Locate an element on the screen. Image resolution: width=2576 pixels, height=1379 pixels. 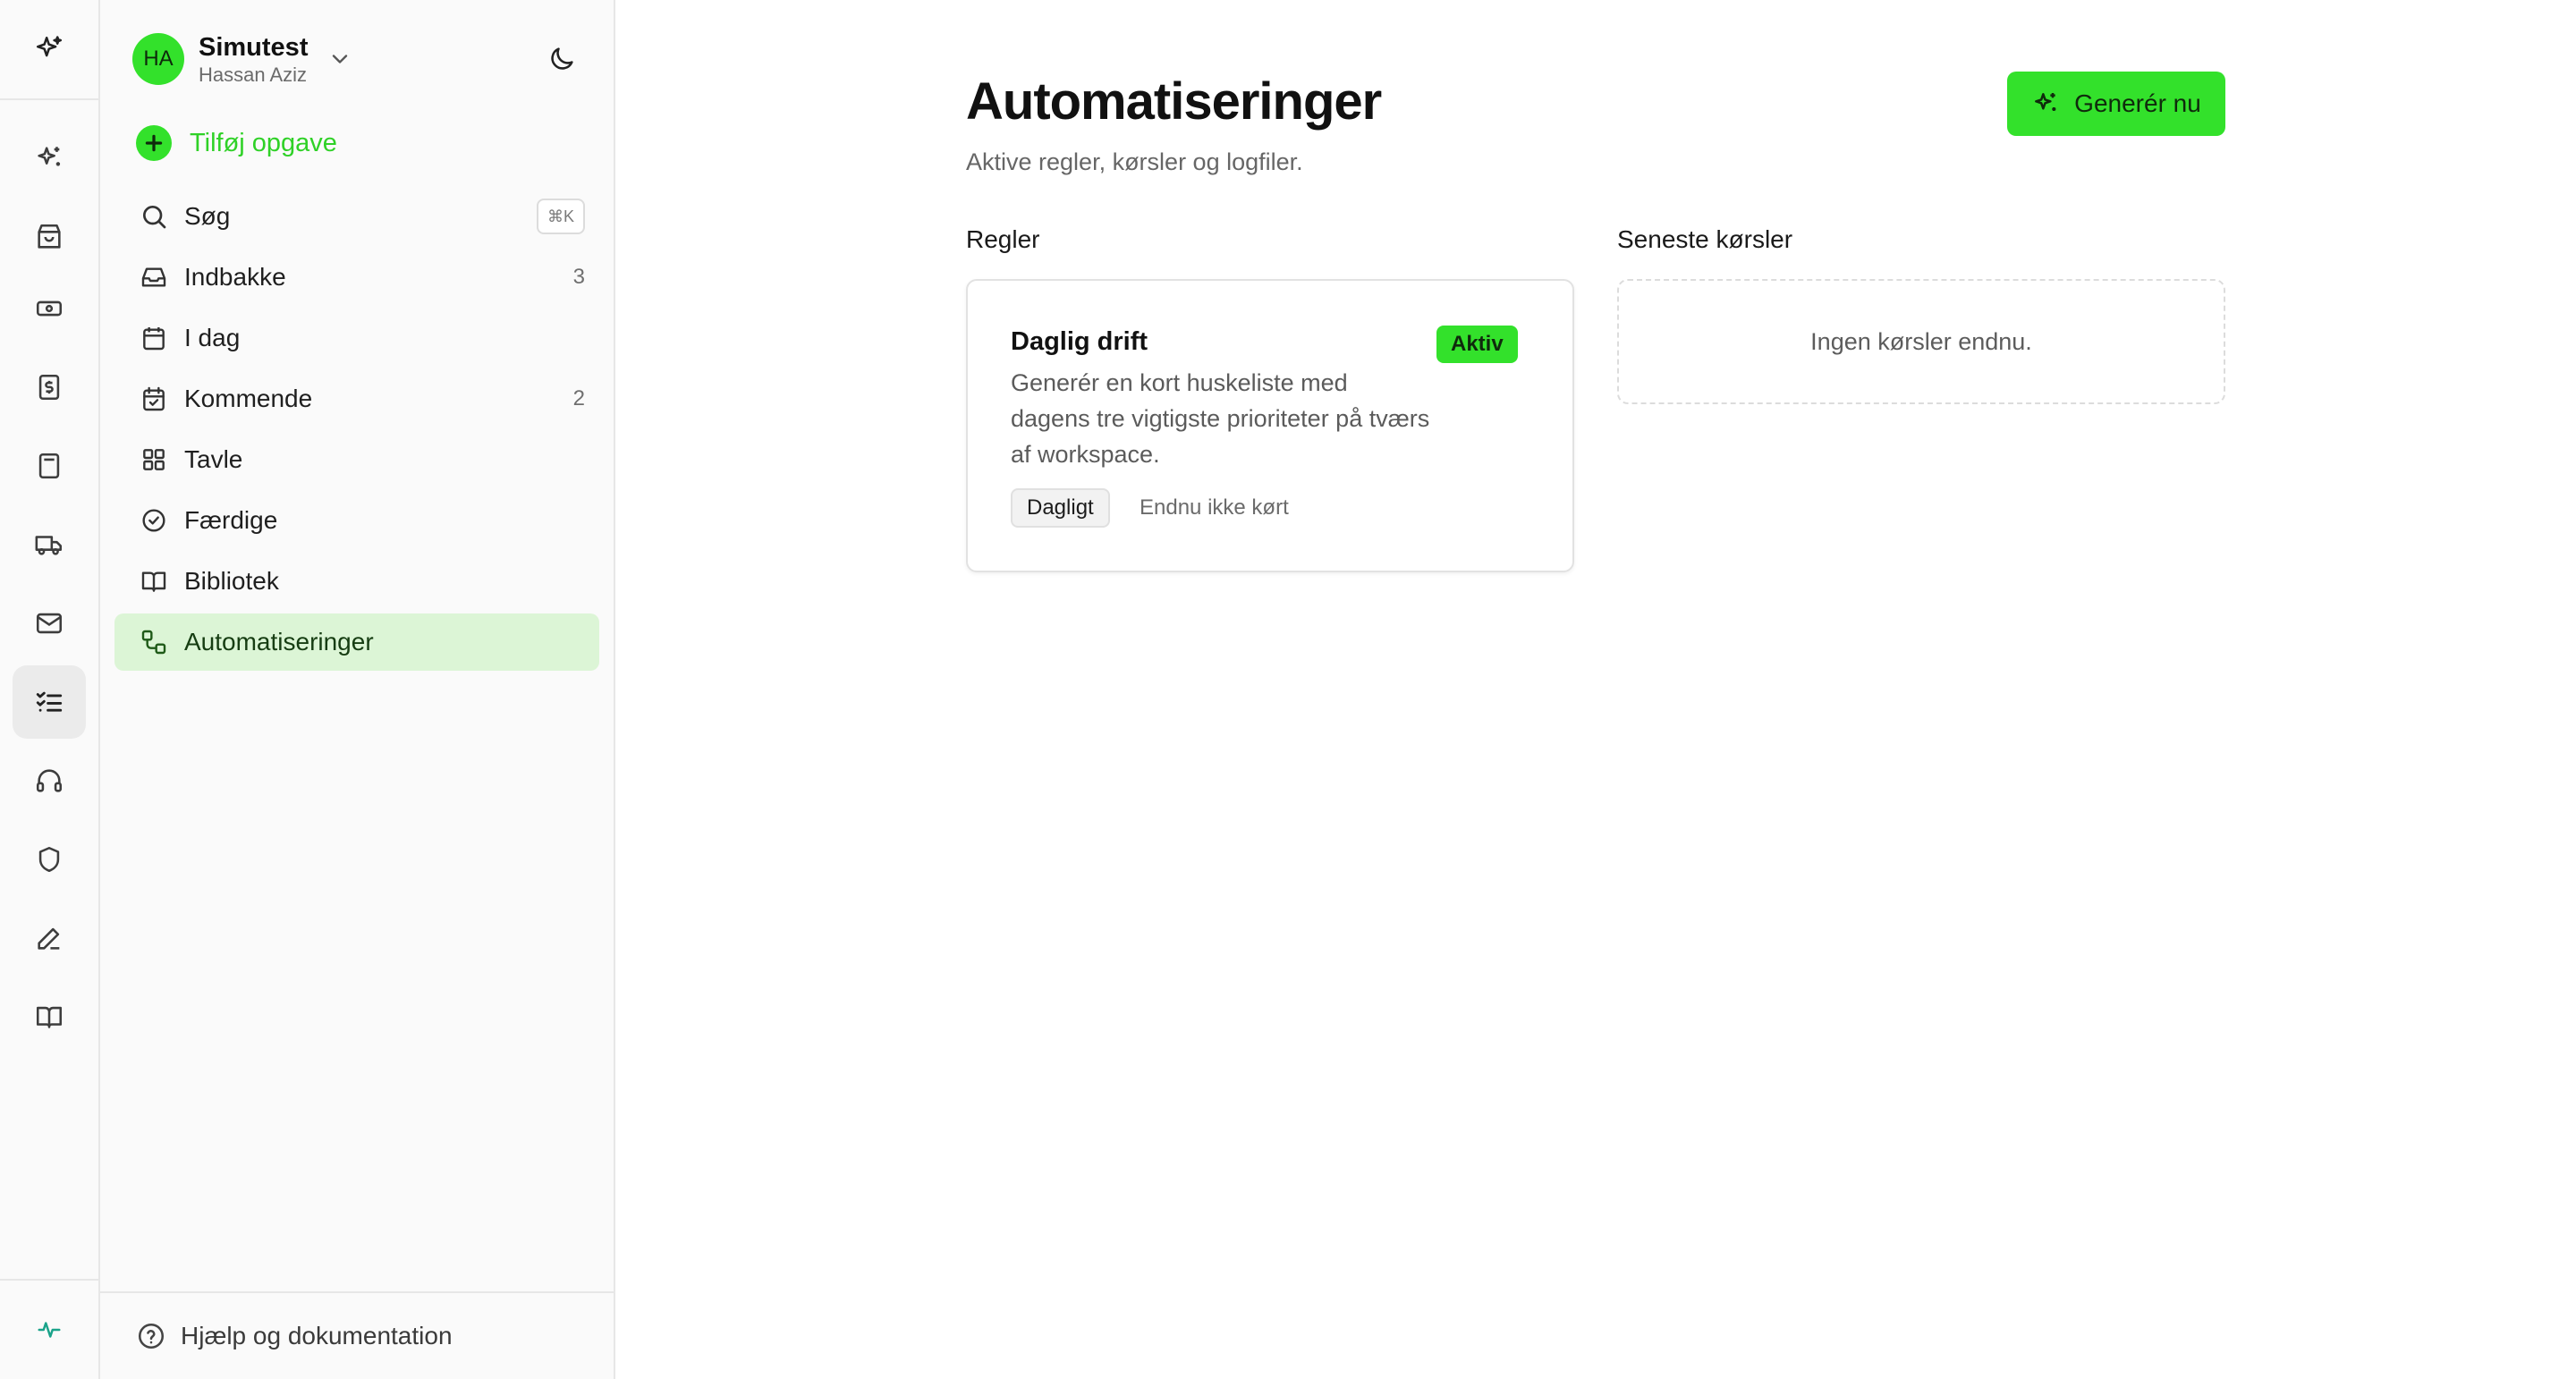
sidebar-item-inbox: Indbakke 3 is located at coordinates (356, 277).